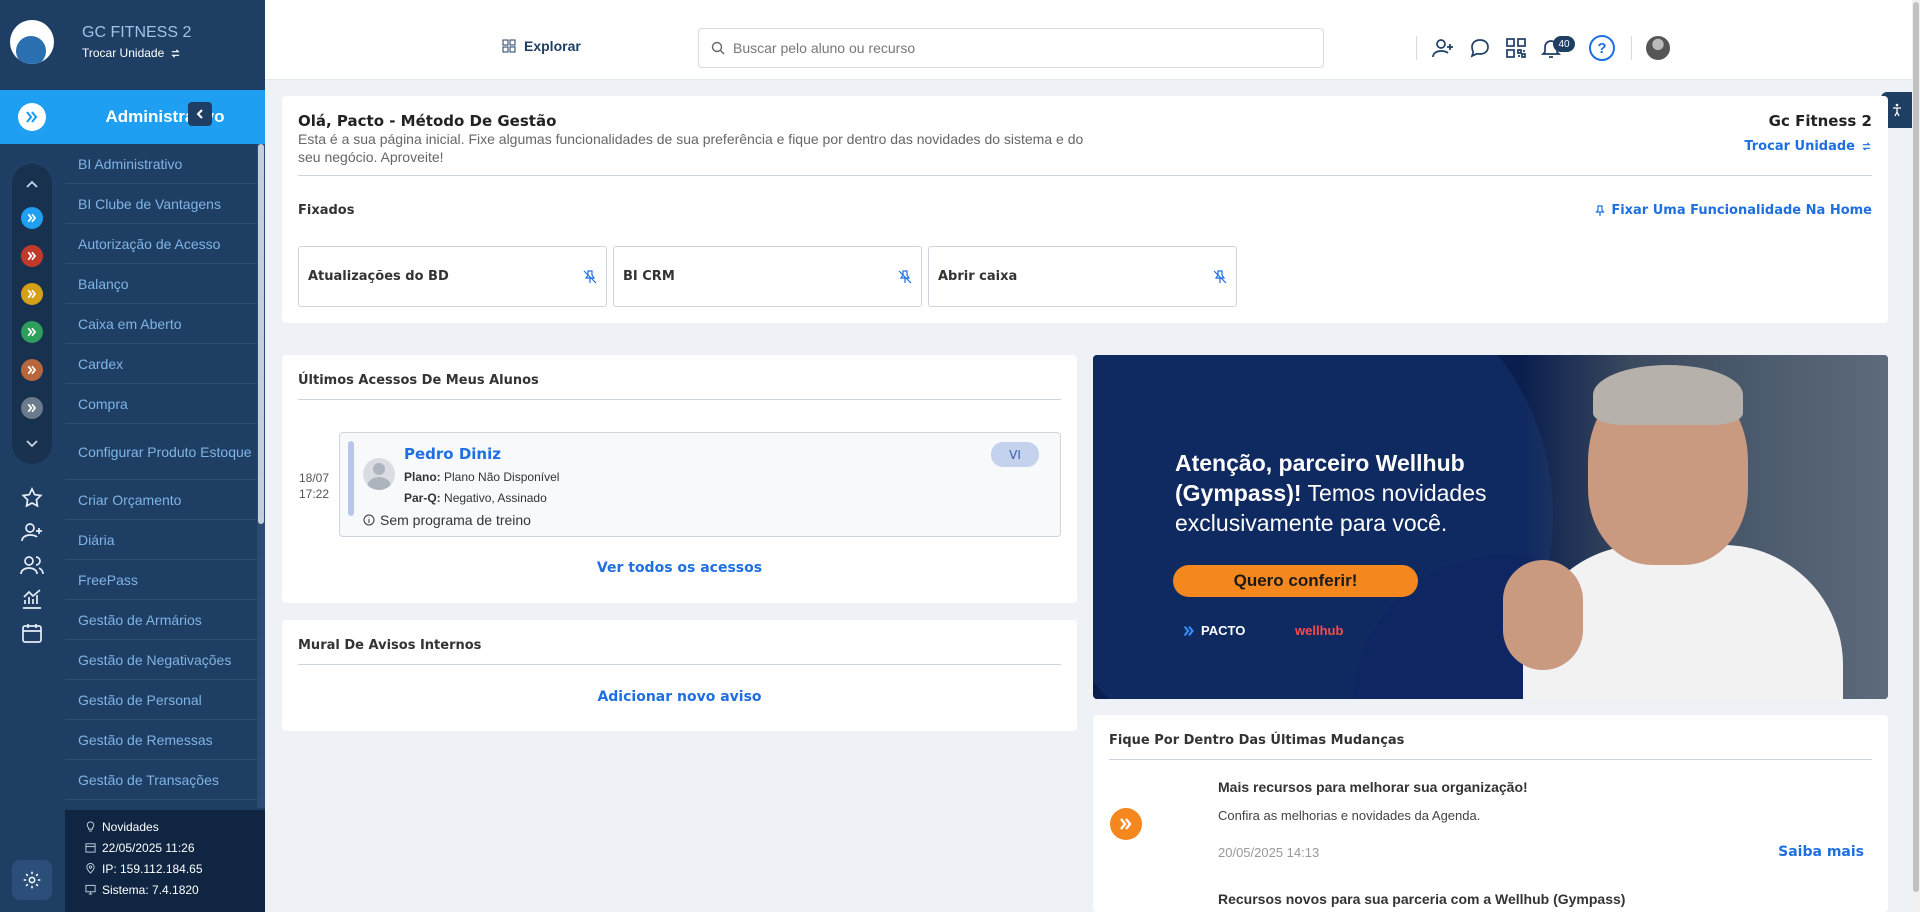 The height and width of the screenshot is (912, 1920). I want to click on users-icon, so click(32, 565).